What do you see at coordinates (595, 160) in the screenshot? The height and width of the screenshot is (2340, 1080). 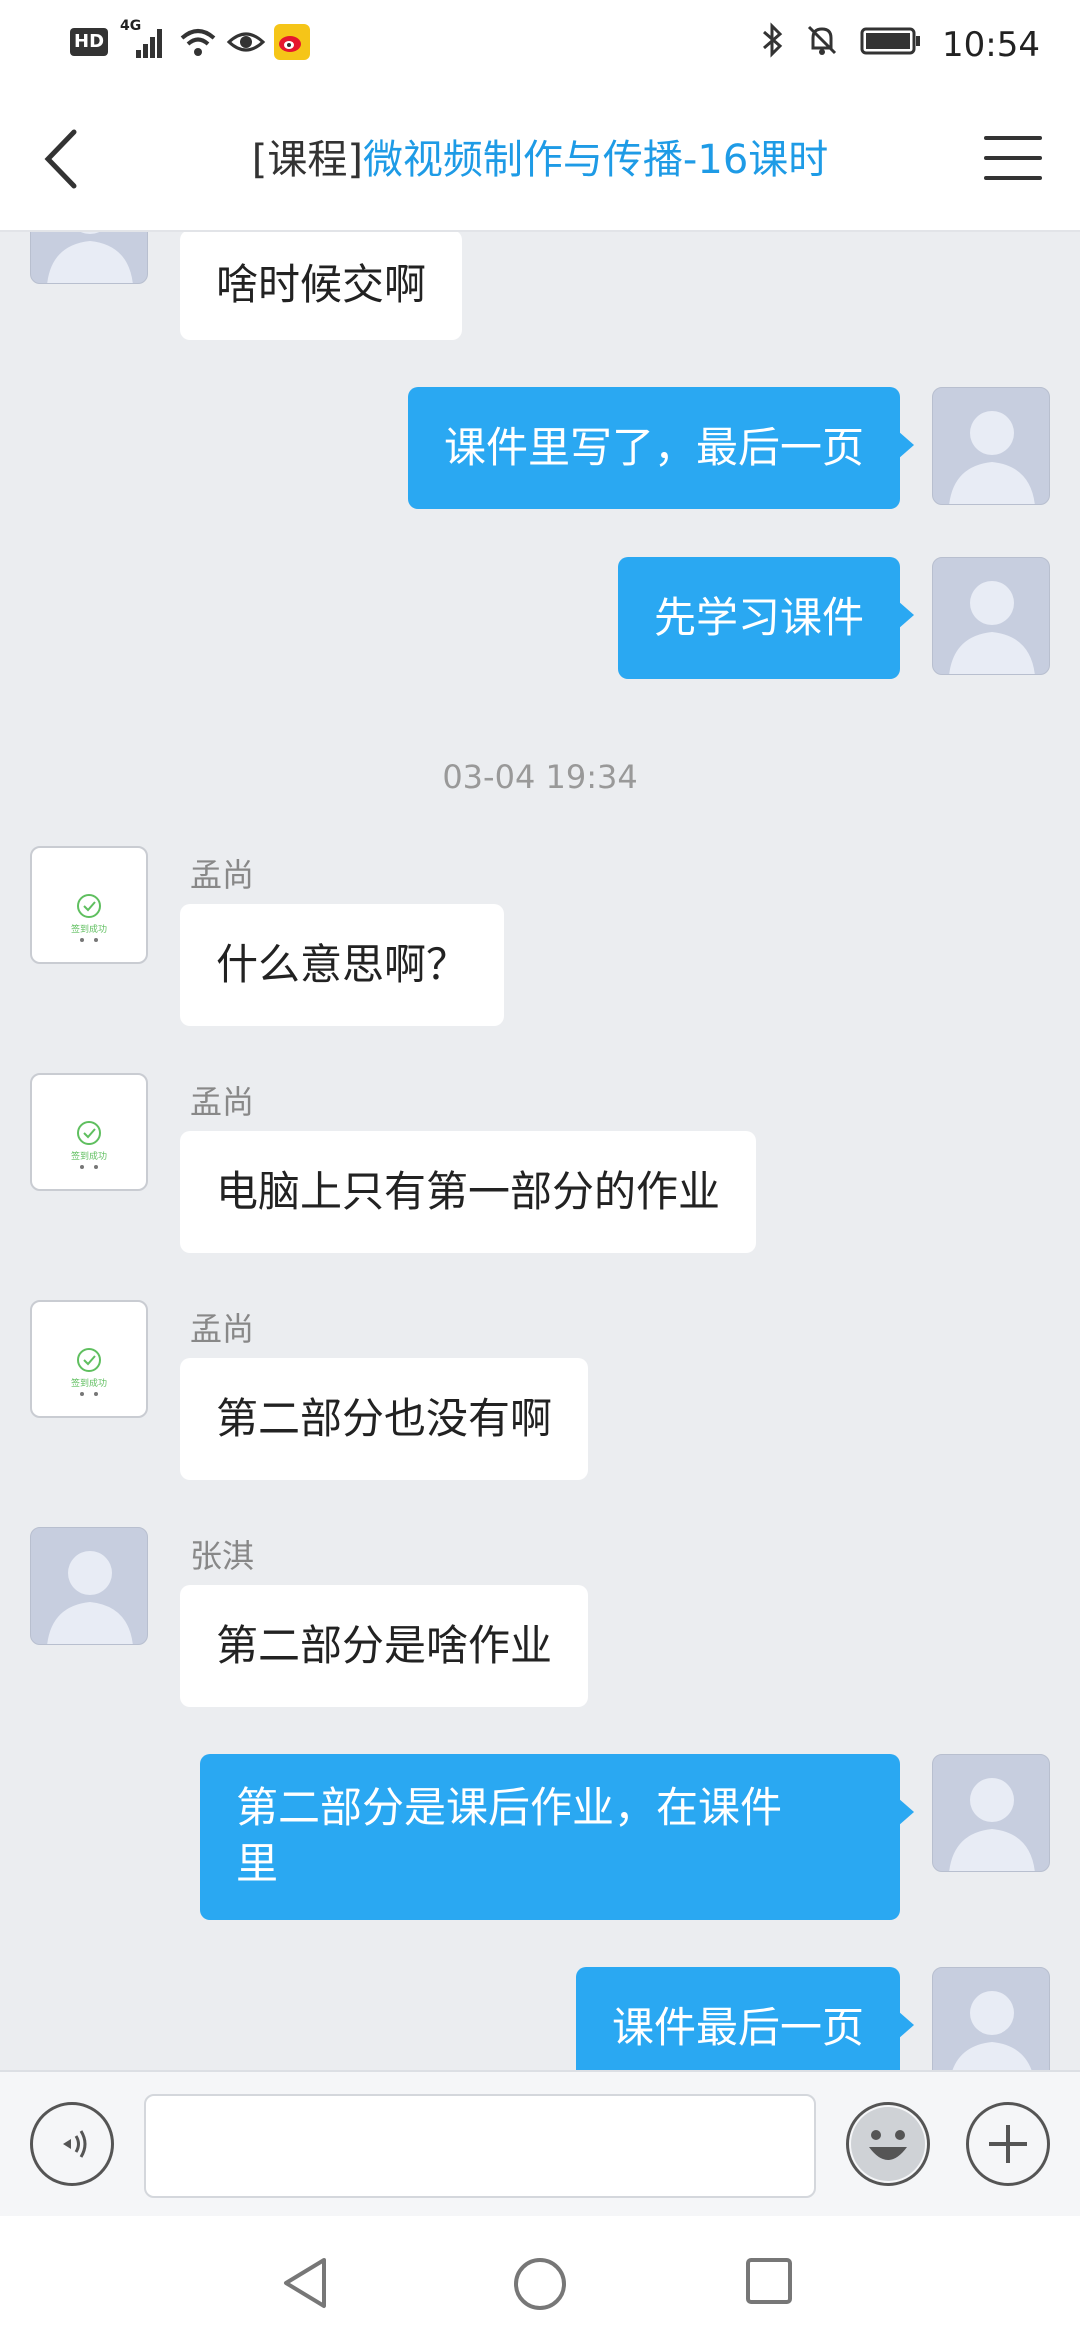 I see `title-name: 微视频制作与传播-16课时` at bounding box center [595, 160].